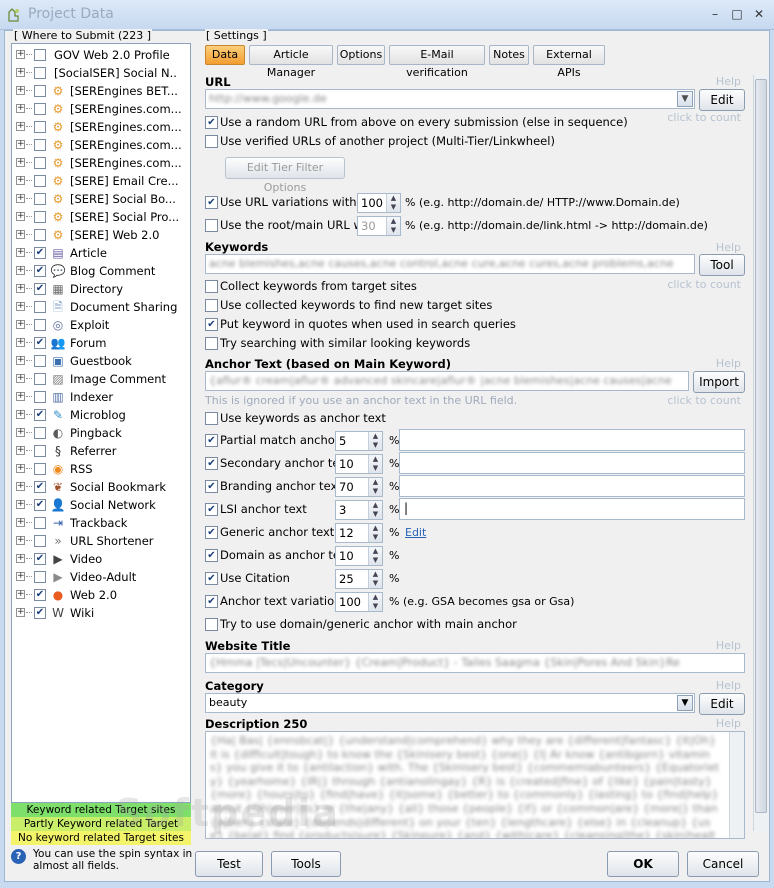 This screenshot has width=774, height=888. Describe the element at coordinates (722, 704) in the screenshot. I see `category-edit-button: Edit` at that location.